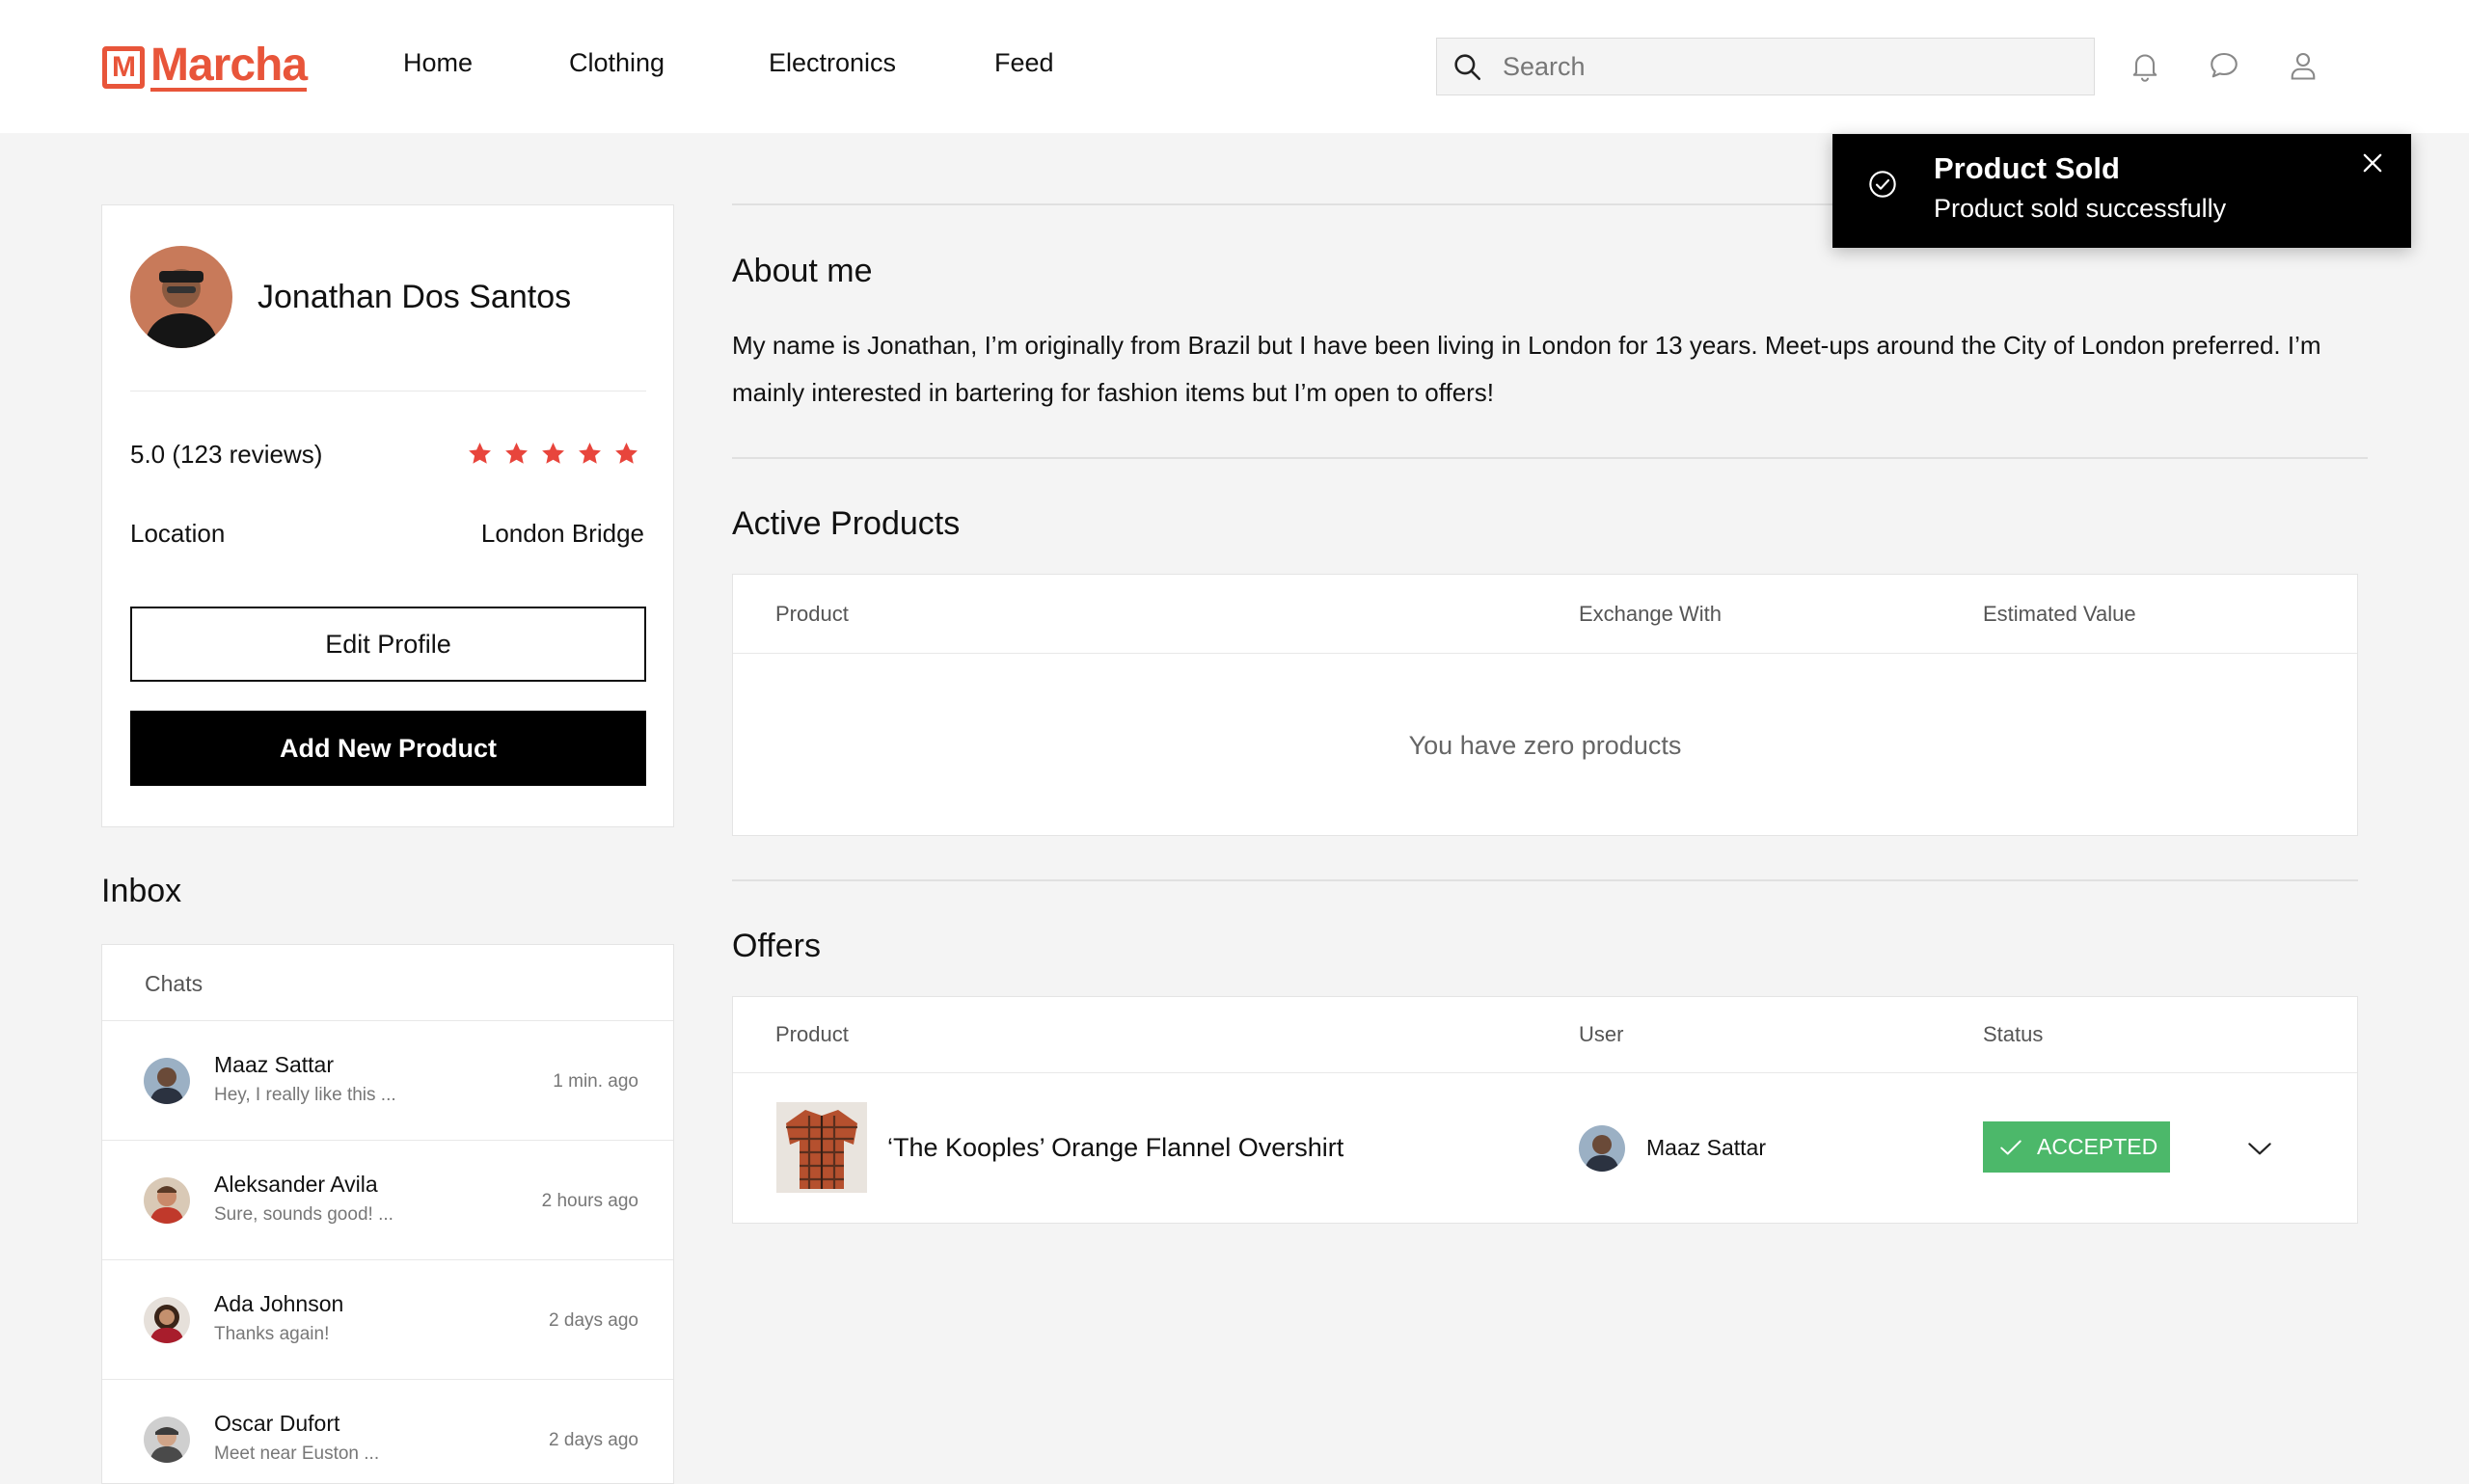 The width and height of the screenshot is (2469, 1484). I want to click on nav-electronics: Electronics, so click(832, 63).